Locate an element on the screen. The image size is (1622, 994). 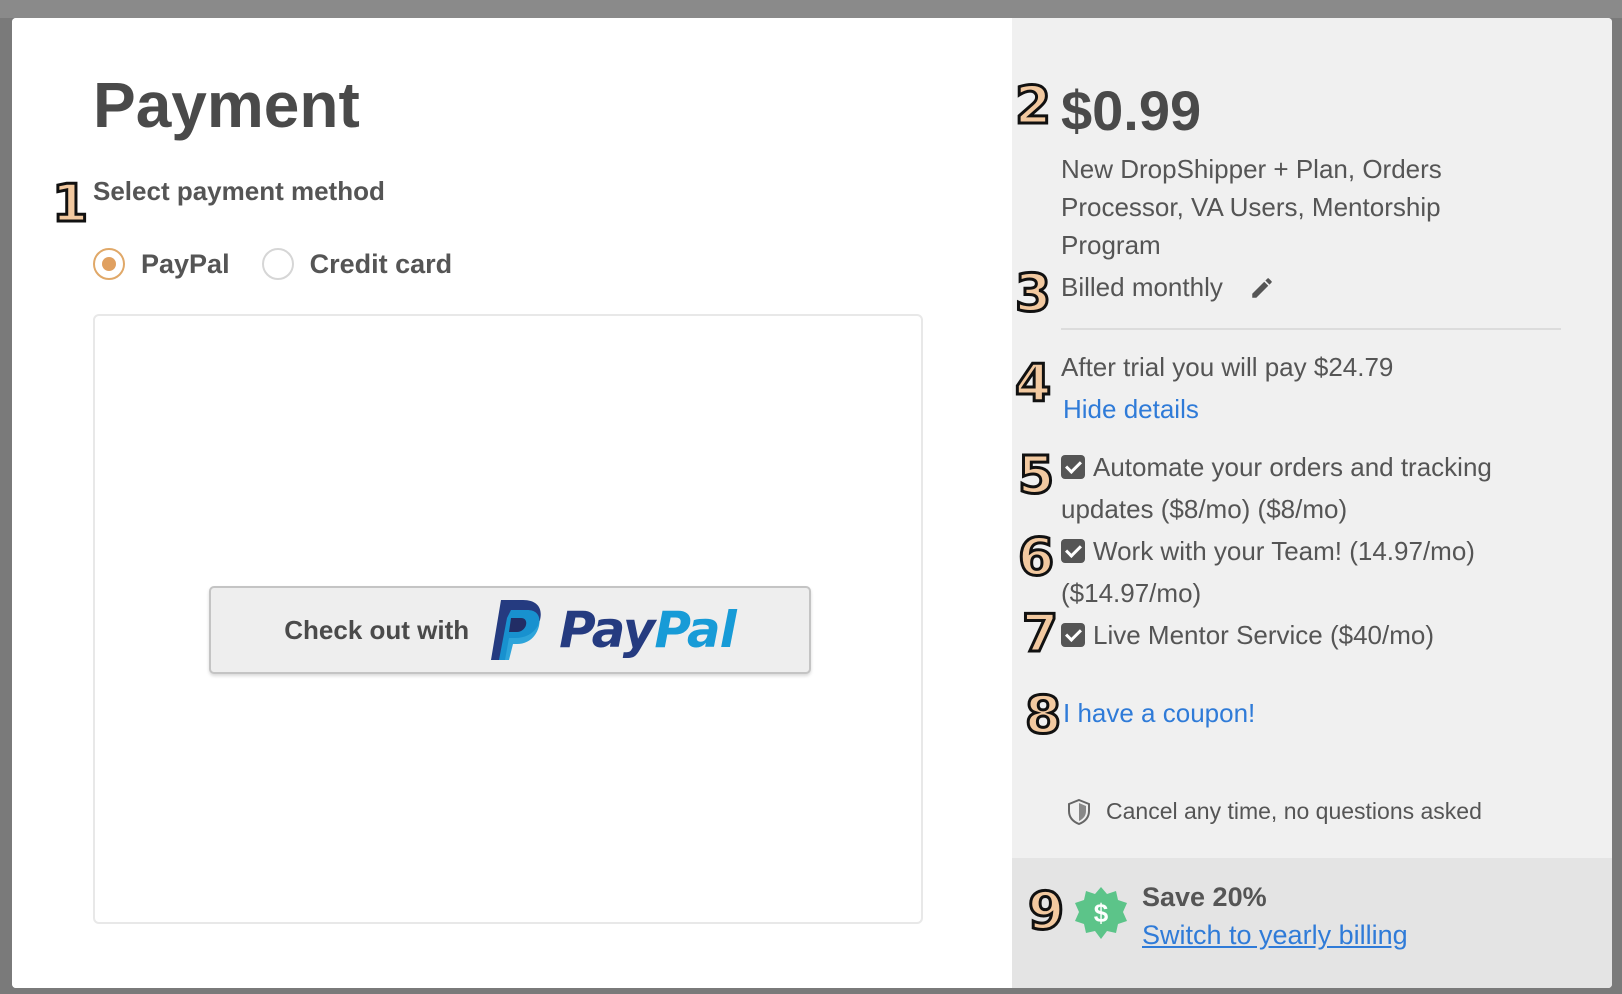
cancel-note-text: Cancel any time, no questions asked is located at coordinates (1294, 811).